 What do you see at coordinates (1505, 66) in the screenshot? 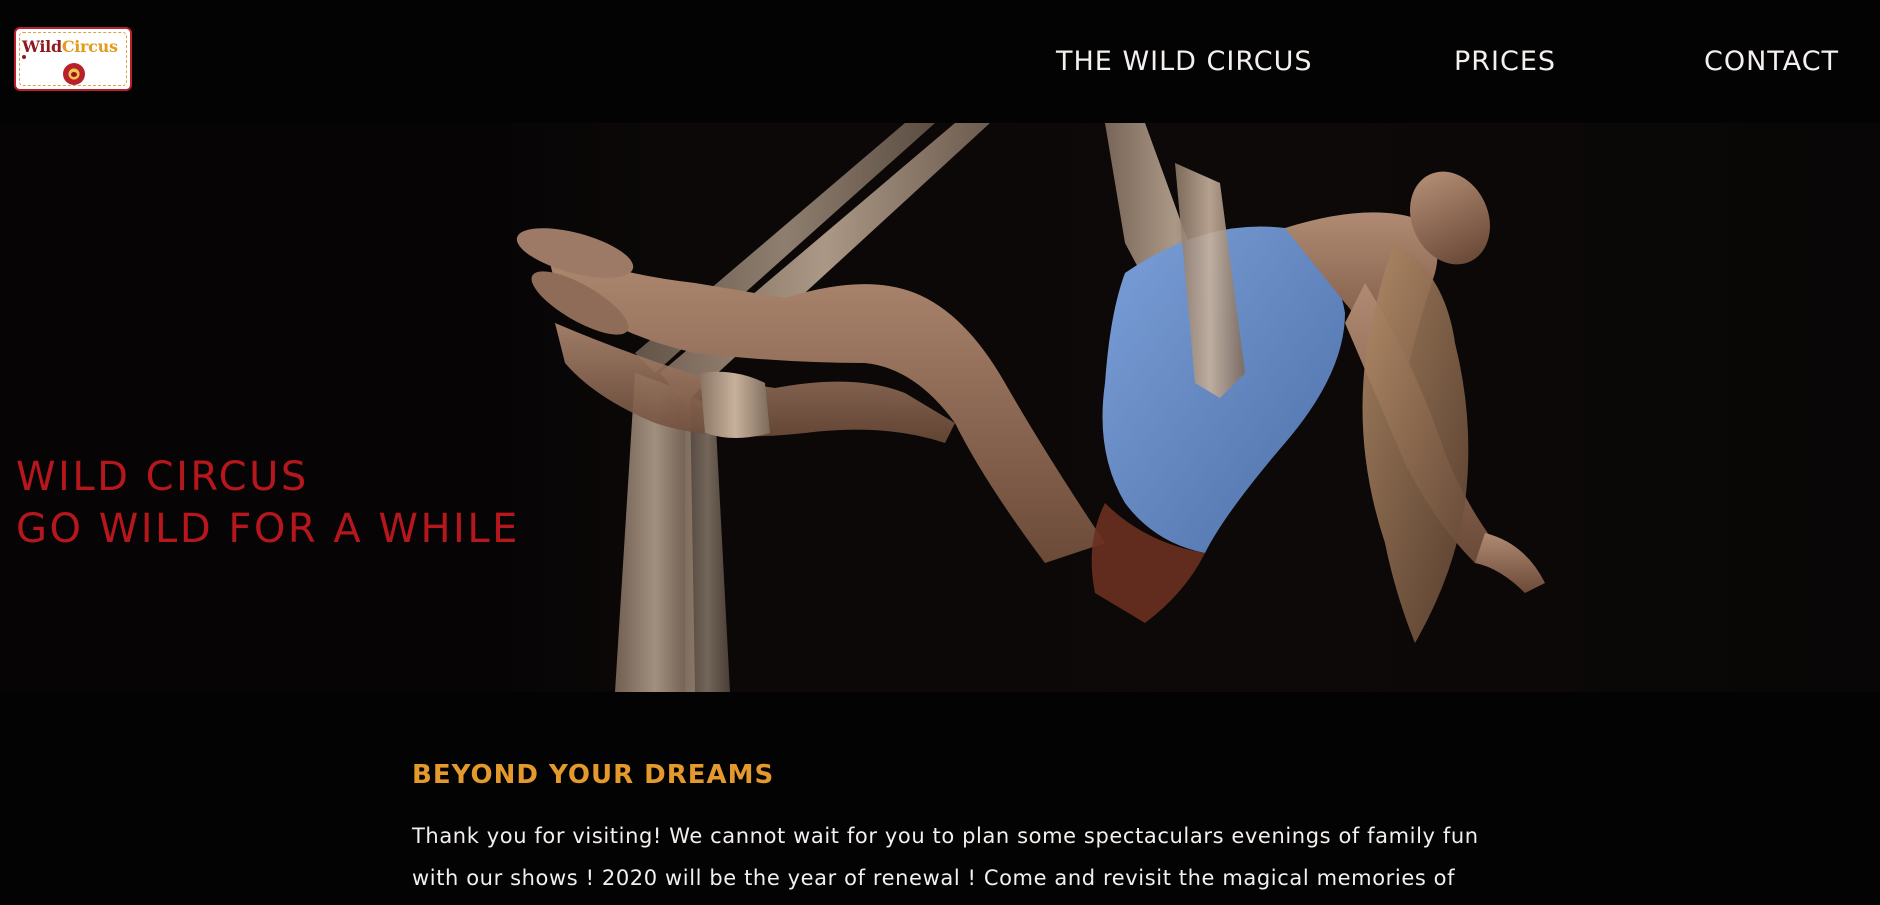
I see `nav-link-prices: PRICES` at bounding box center [1505, 66].